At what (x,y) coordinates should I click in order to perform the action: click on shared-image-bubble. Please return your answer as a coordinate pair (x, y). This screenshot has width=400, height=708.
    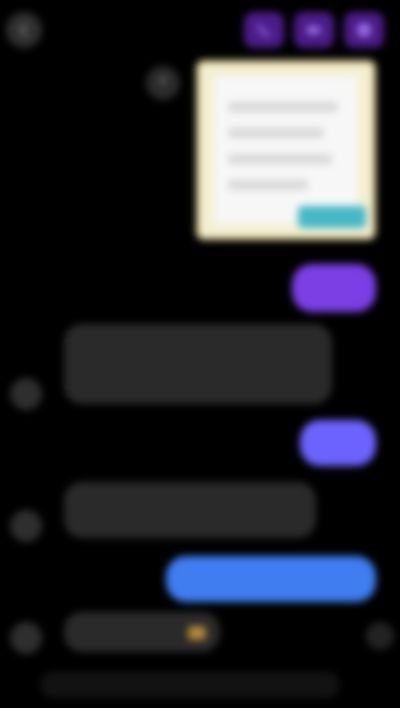
    Looking at the image, I should click on (286, 150).